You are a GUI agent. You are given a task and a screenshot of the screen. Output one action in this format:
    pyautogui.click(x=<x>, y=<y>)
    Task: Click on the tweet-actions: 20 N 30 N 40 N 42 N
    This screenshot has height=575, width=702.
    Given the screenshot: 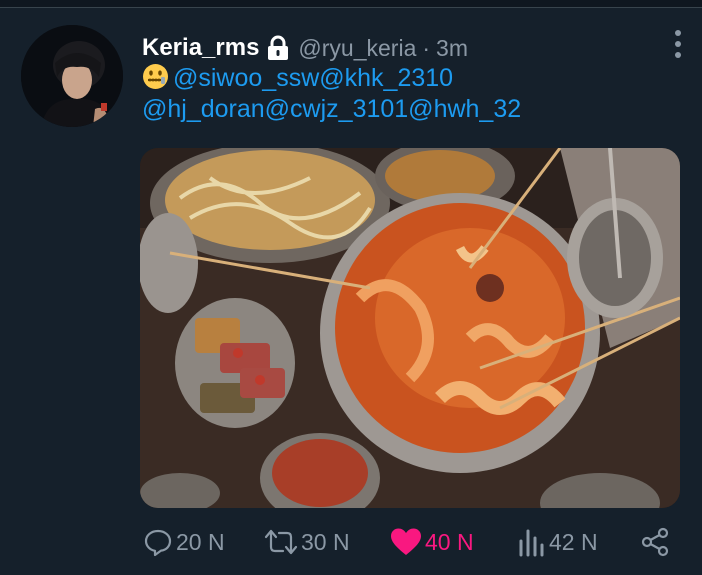 What is the action you would take?
    pyautogui.click(x=351, y=542)
    